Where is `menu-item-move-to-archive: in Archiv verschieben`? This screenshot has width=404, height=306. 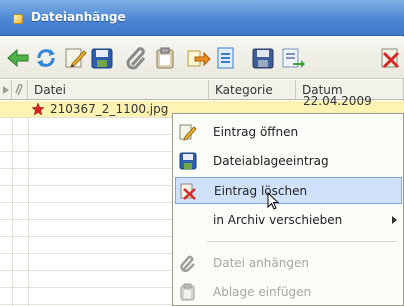 menu-item-move-to-archive: in Archiv verschieben is located at coordinates (288, 220).